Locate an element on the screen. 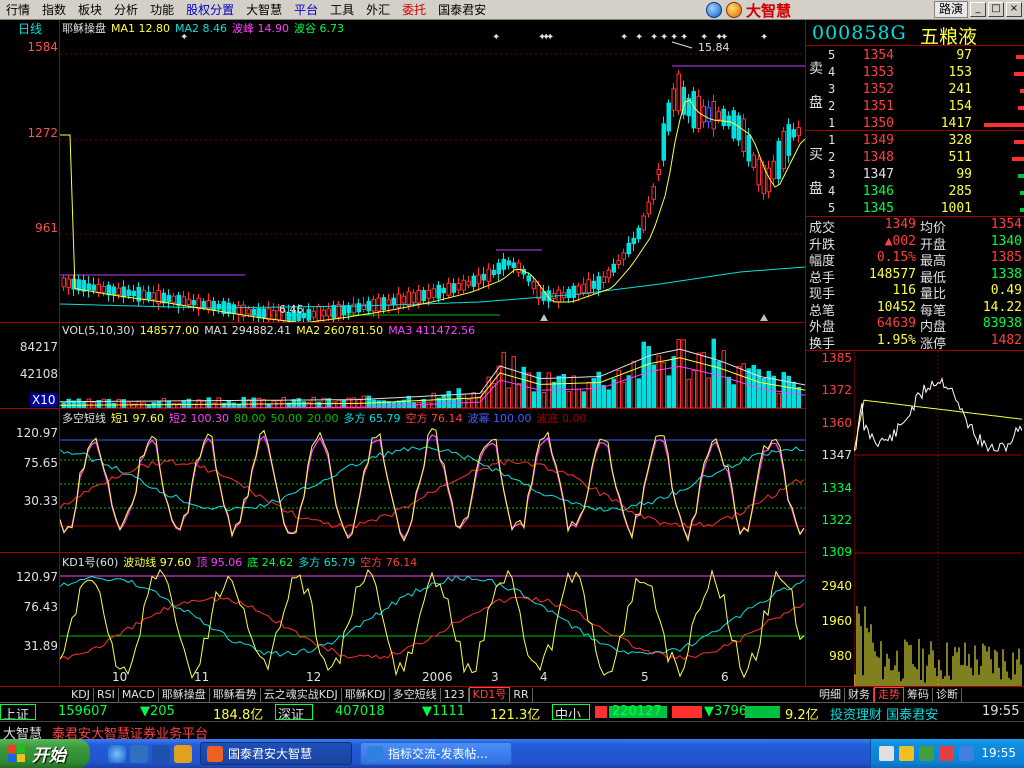 The image size is (1024, 768). stat-row: 幅度 0.15% 最高 1385 is located at coordinates (915, 259).